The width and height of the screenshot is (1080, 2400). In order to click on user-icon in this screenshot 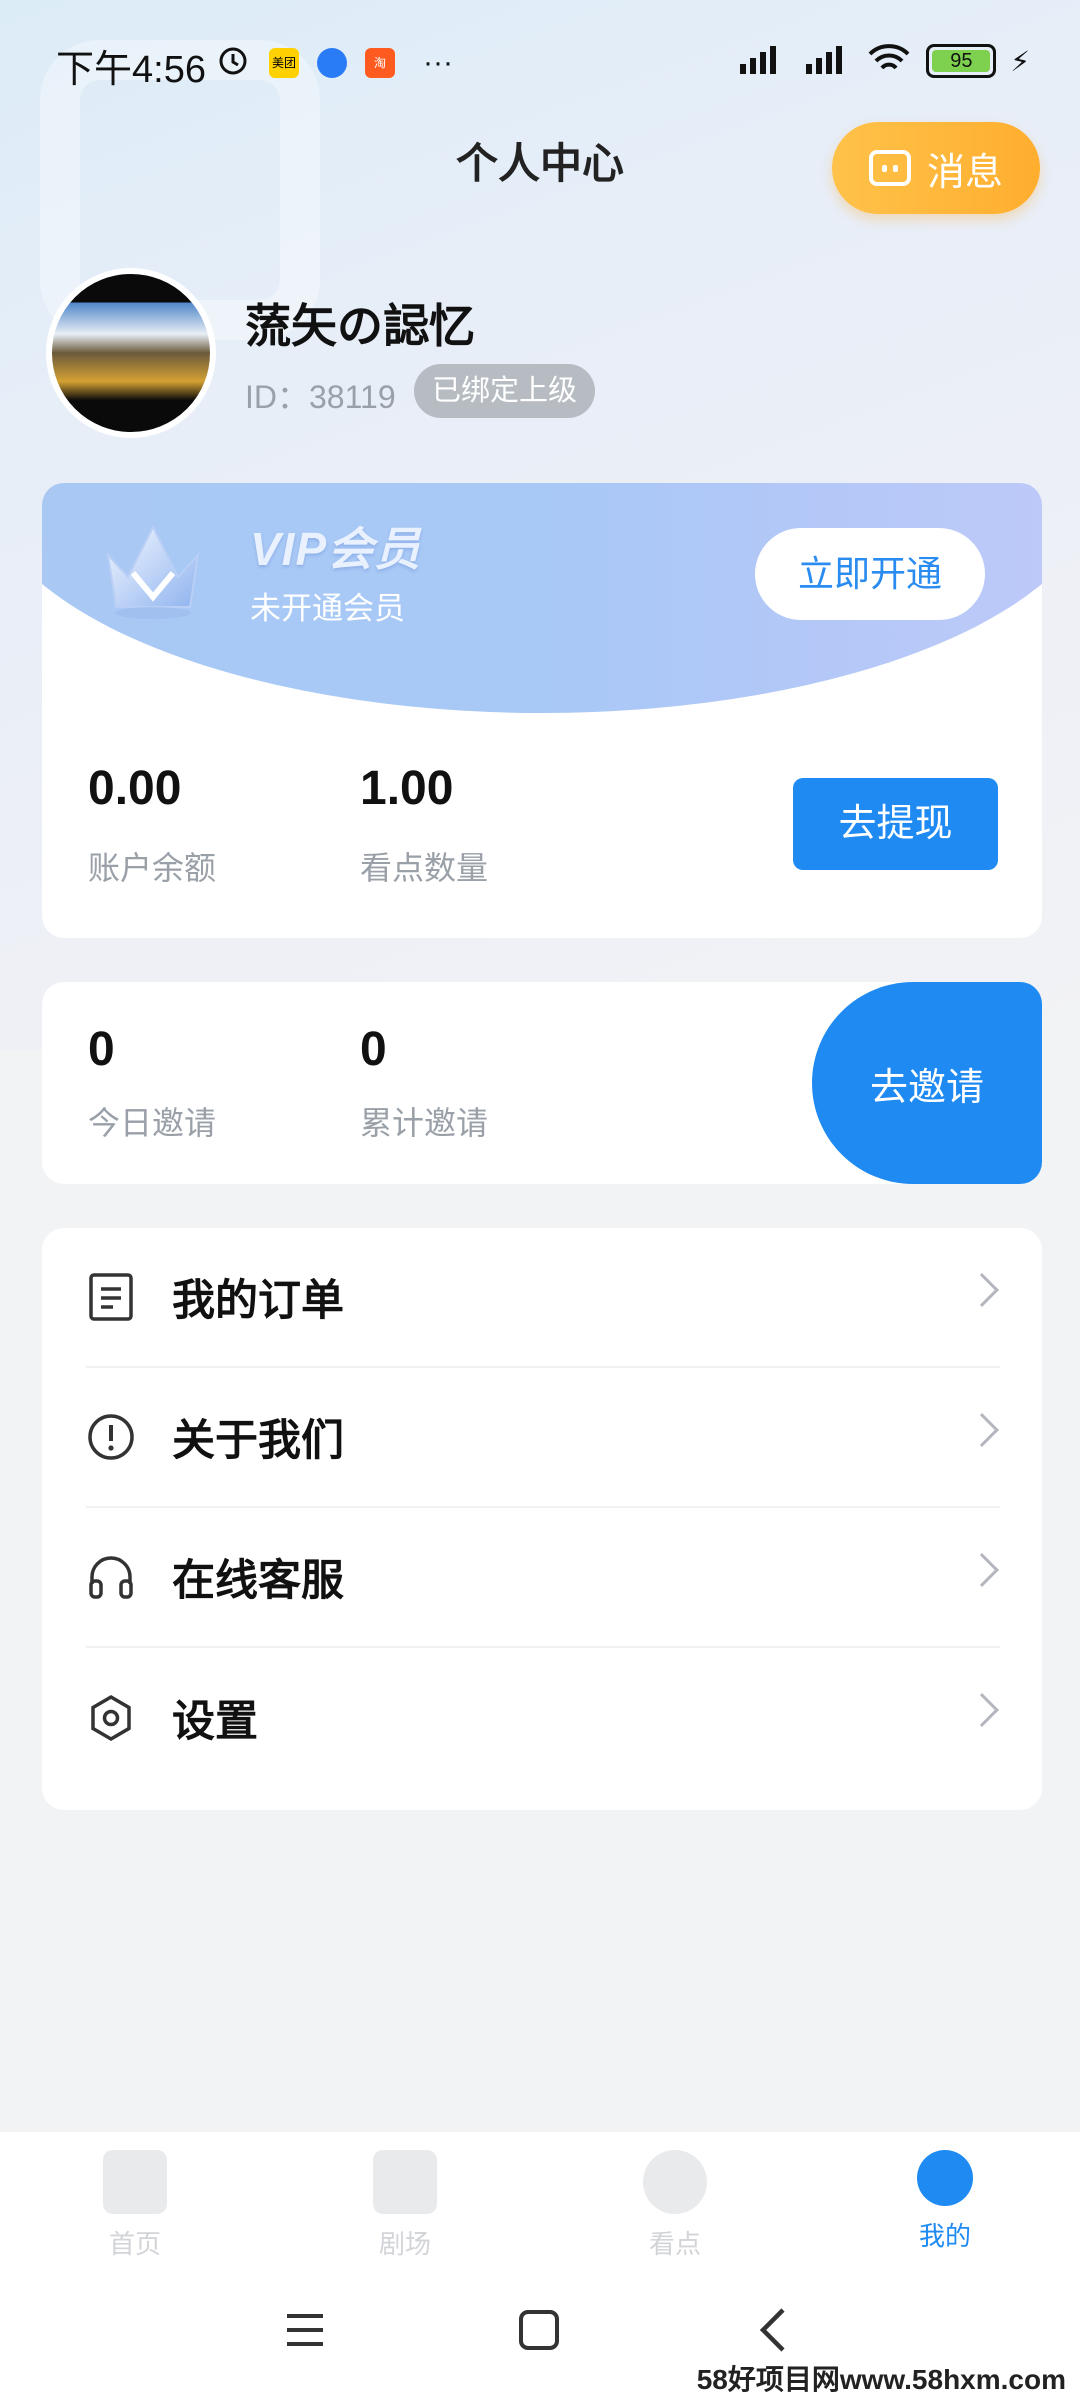, I will do `click(945, 2178)`.